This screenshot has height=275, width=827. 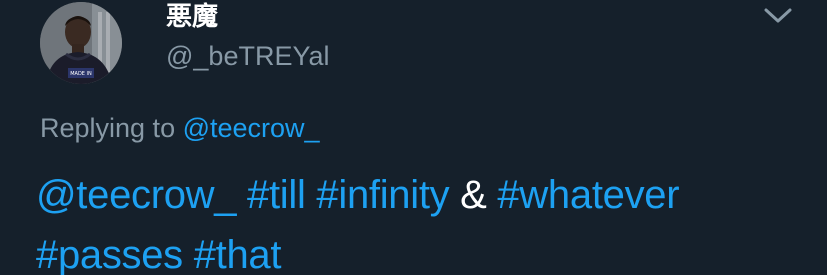 What do you see at coordinates (778, 16) in the screenshot?
I see `chevron-down-icon` at bounding box center [778, 16].